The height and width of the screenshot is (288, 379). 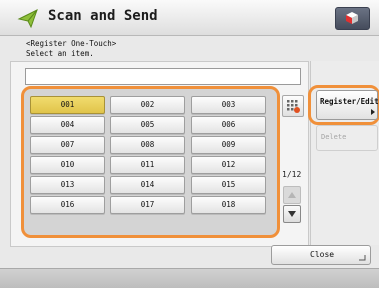 I want to click on name-display-field, so click(x=163, y=76).